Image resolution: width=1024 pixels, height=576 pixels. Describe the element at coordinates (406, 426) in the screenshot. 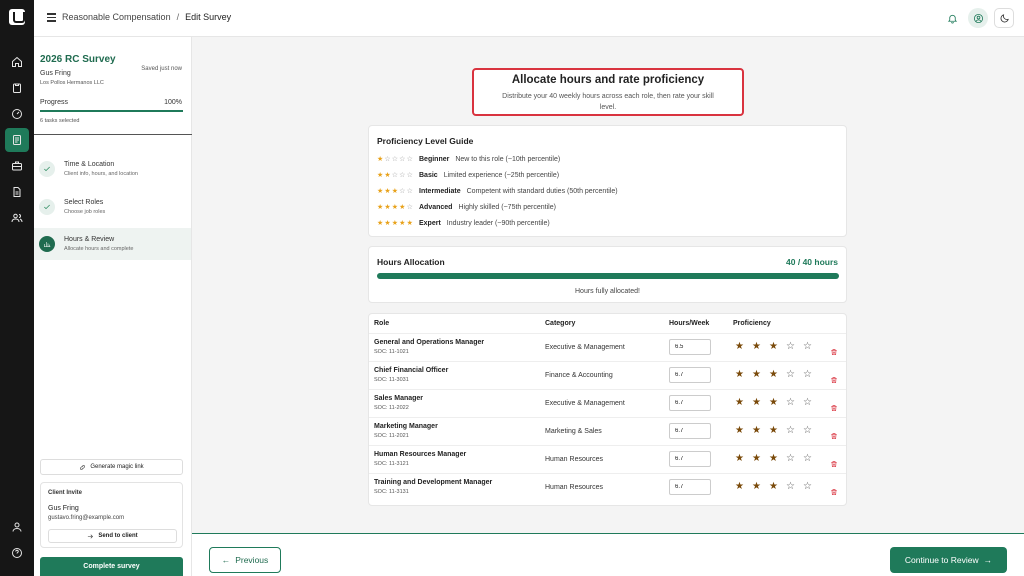

I see `role-name: Marketing Manager` at that location.